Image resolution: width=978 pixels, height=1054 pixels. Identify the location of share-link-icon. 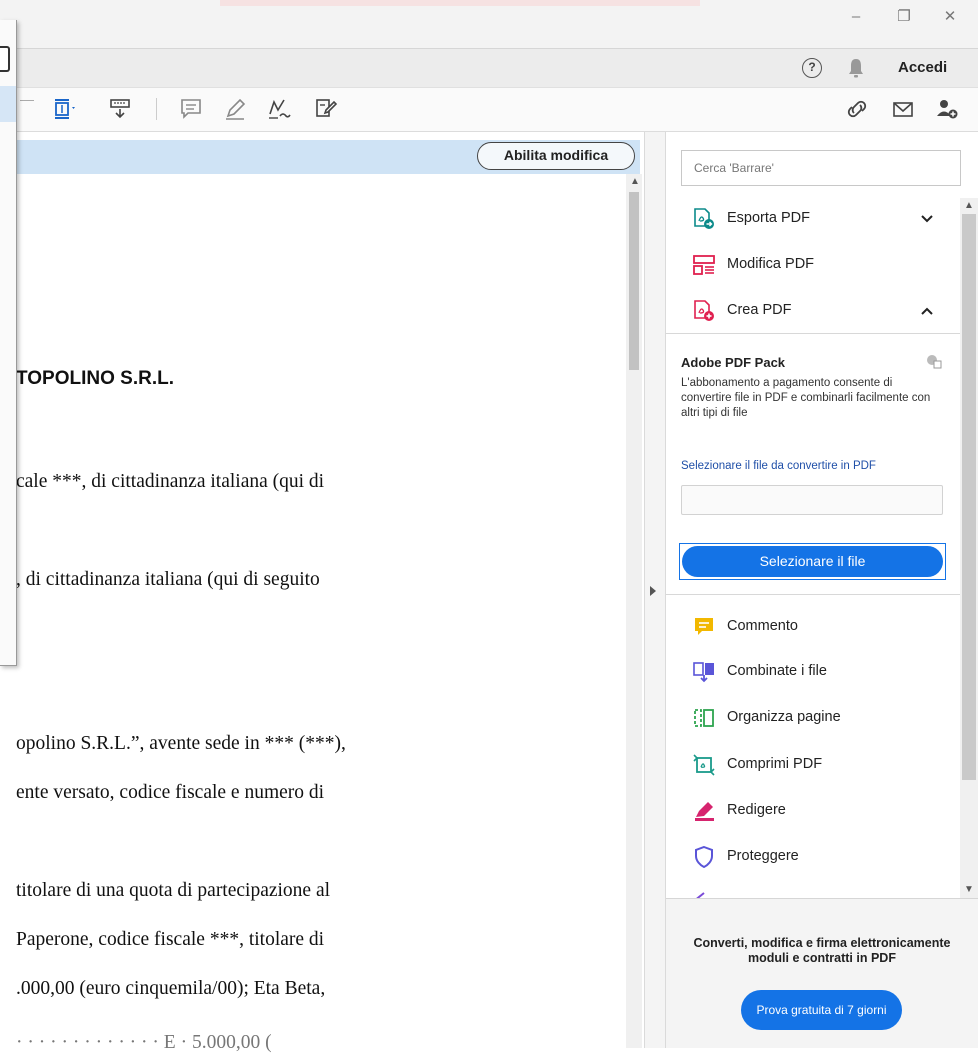
(857, 109).